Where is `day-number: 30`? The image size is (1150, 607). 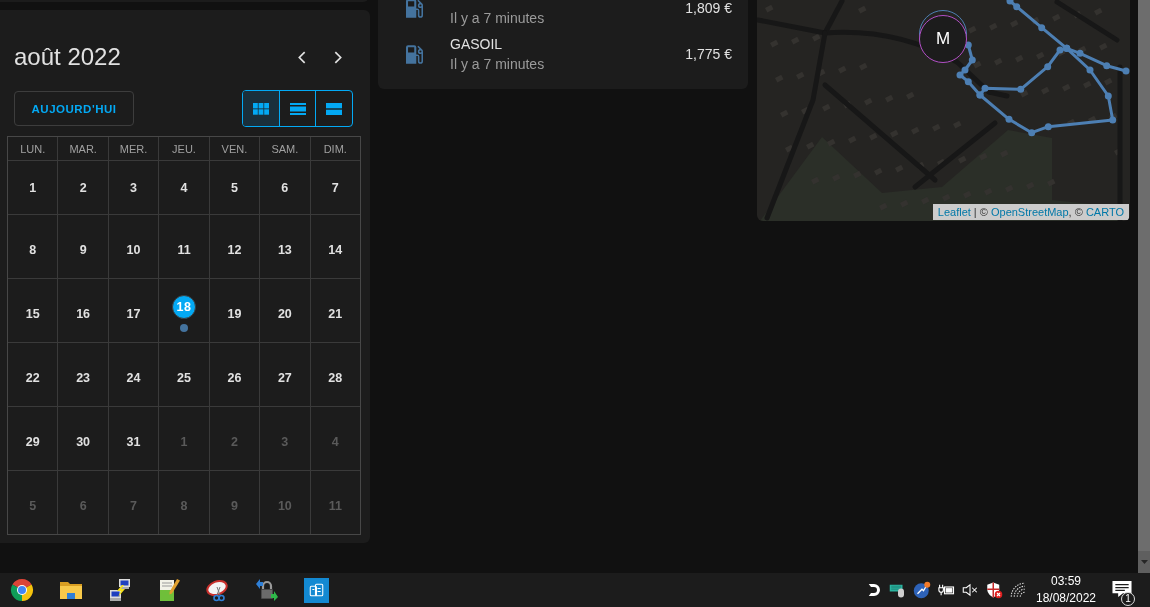 day-number: 30 is located at coordinates (83, 441).